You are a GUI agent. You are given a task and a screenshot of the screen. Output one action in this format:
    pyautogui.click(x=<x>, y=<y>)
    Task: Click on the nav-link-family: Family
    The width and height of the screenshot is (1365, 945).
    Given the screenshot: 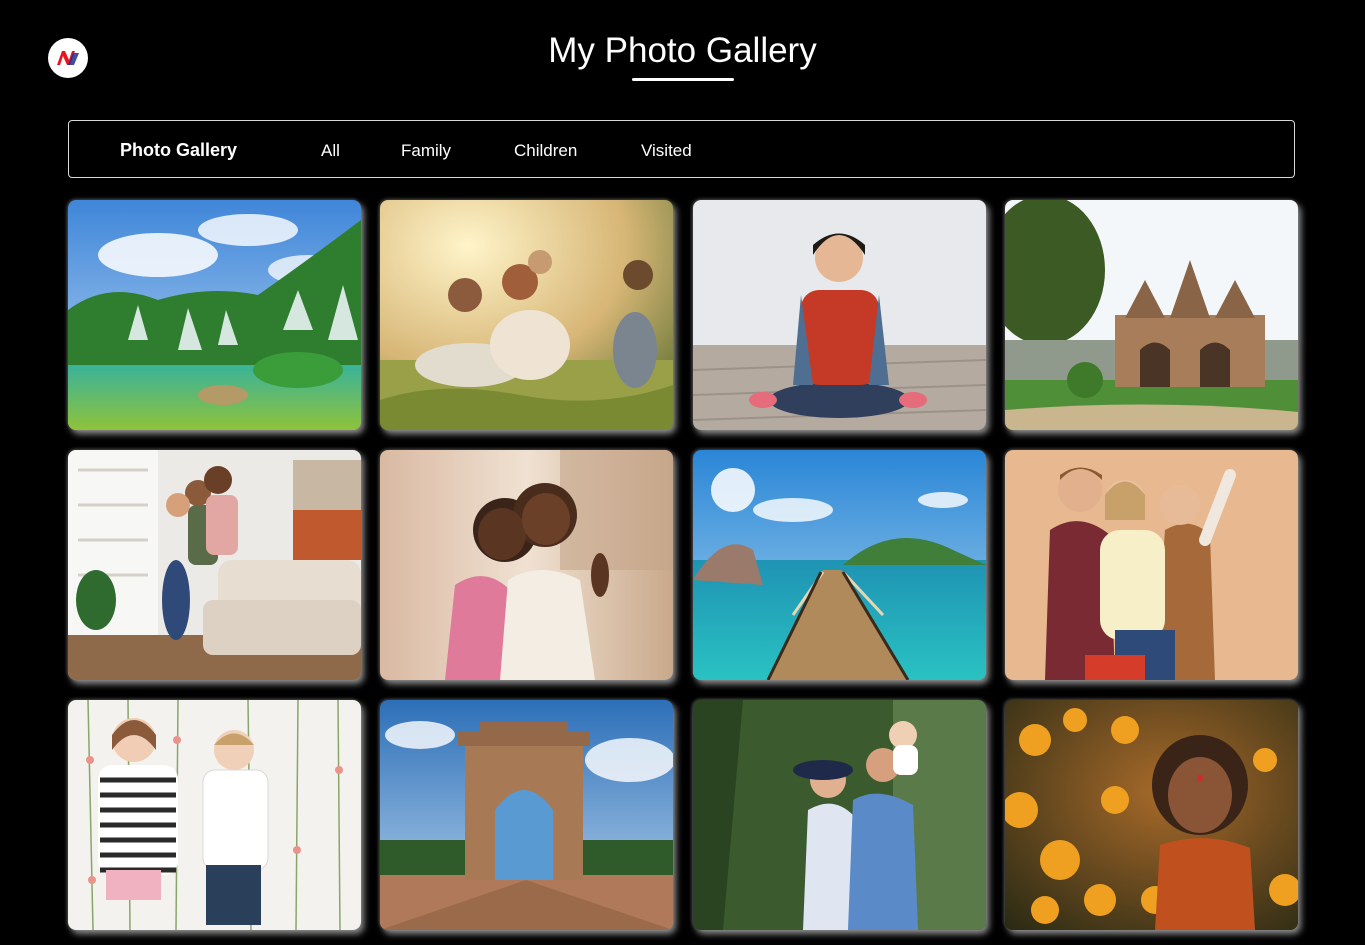 What is the action you would take?
    pyautogui.click(x=426, y=151)
    